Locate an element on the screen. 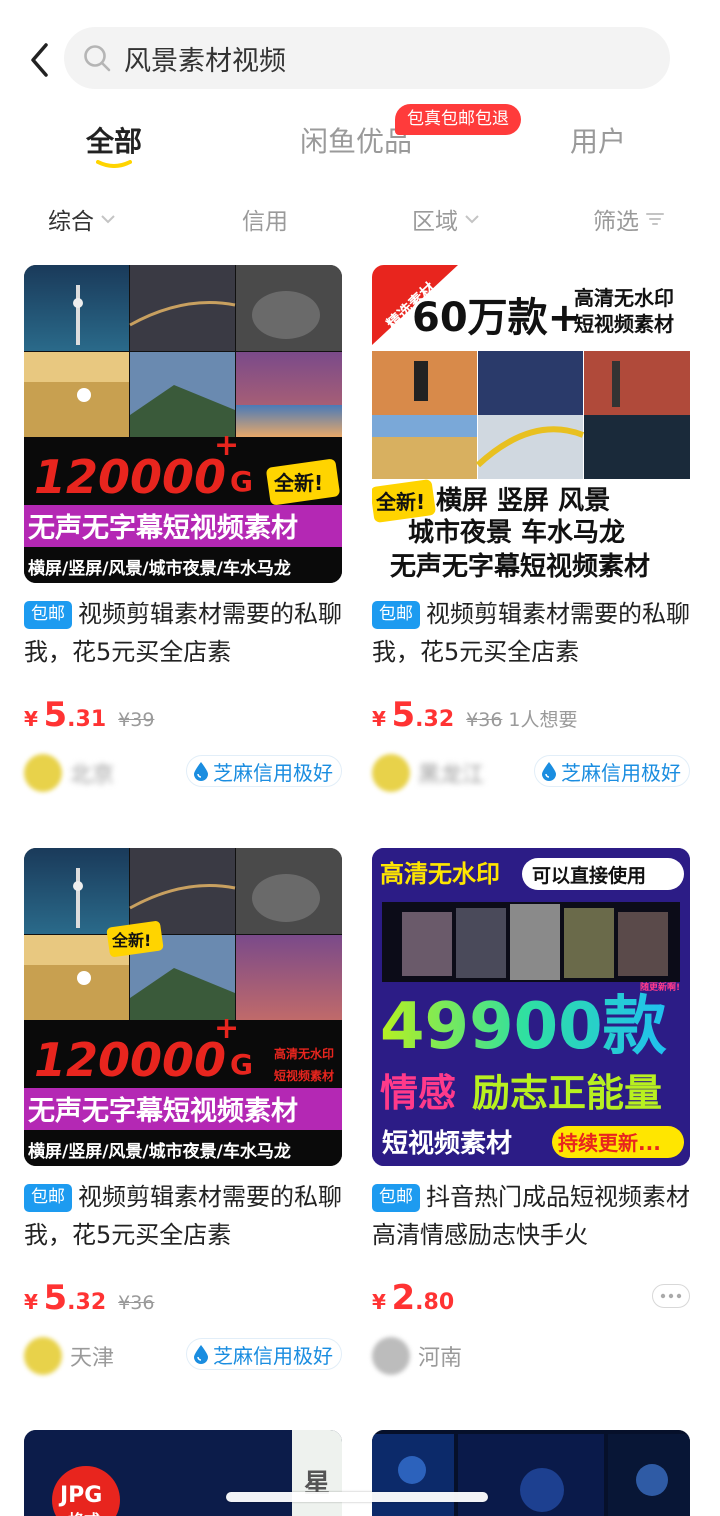  filter-credit: 信用 is located at coordinates (265, 219).